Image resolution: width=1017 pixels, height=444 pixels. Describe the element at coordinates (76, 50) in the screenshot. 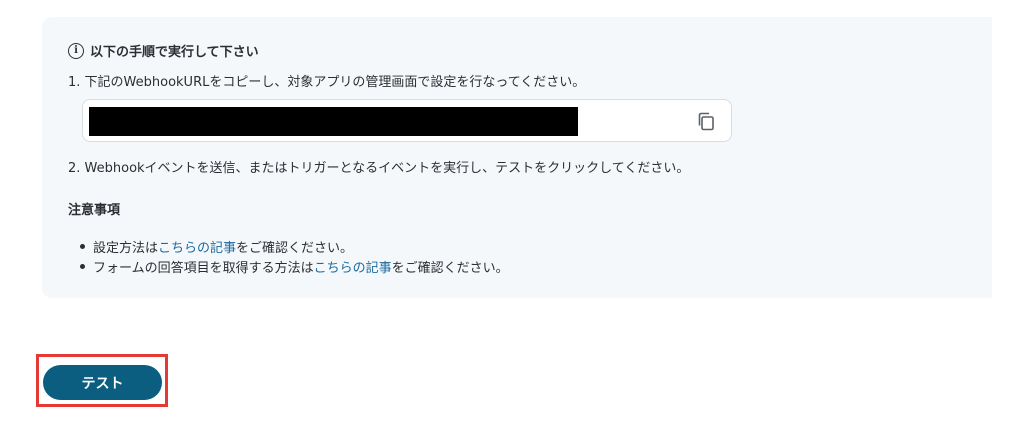

I see `info-icon: i` at that location.